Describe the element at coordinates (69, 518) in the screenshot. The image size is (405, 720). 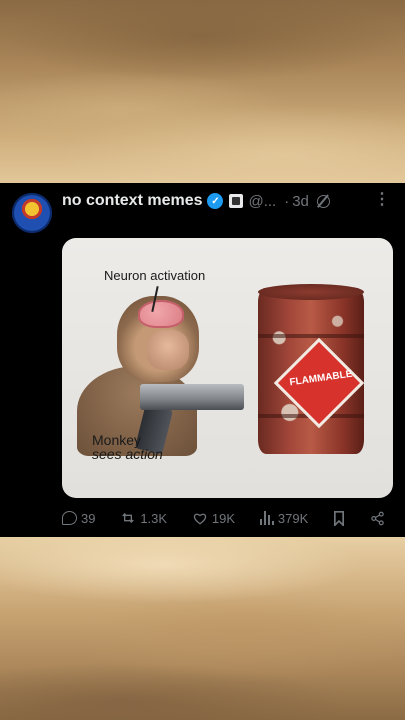
I see `reply-icon` at that location.